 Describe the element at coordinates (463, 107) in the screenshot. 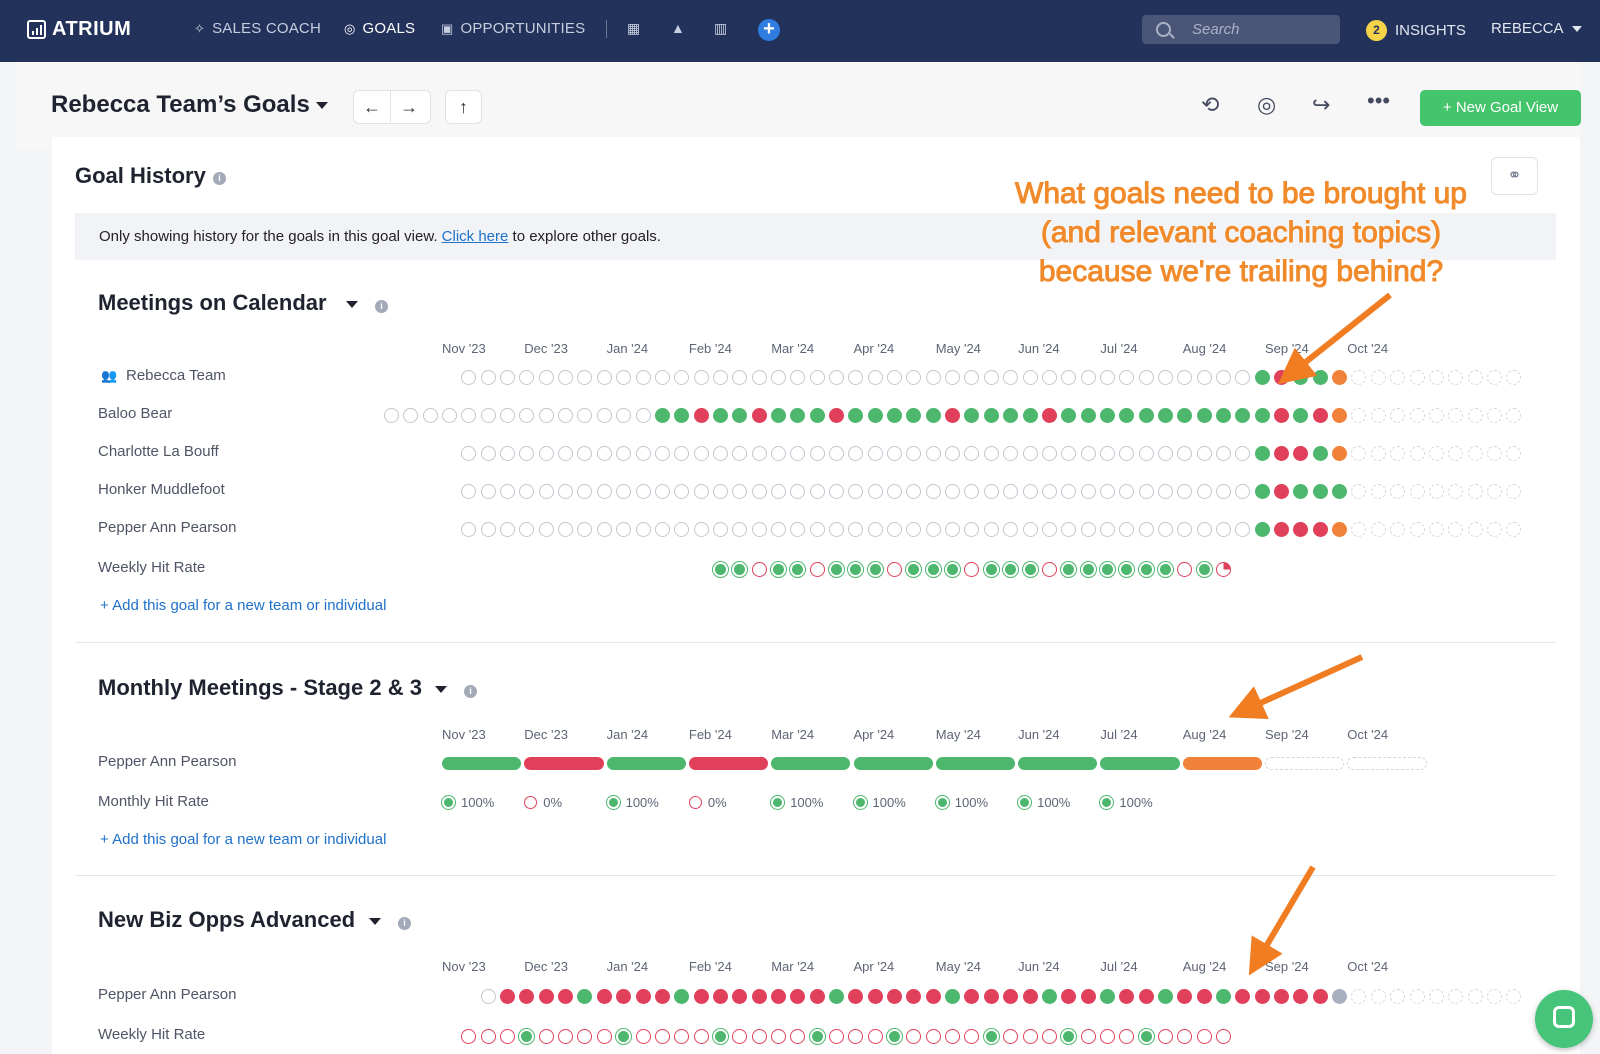

I see `up-button: ↑` at that location.